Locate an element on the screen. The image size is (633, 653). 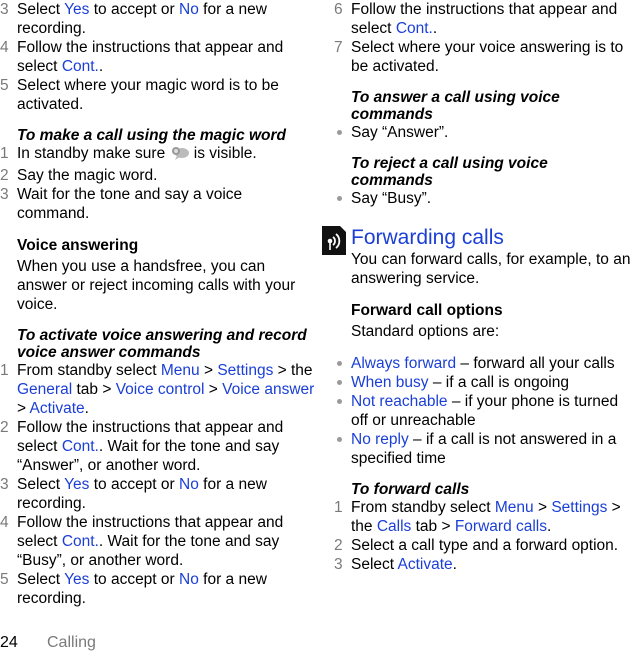
voice-answering-heading: Voice answering is located at coordinates (78, 245).